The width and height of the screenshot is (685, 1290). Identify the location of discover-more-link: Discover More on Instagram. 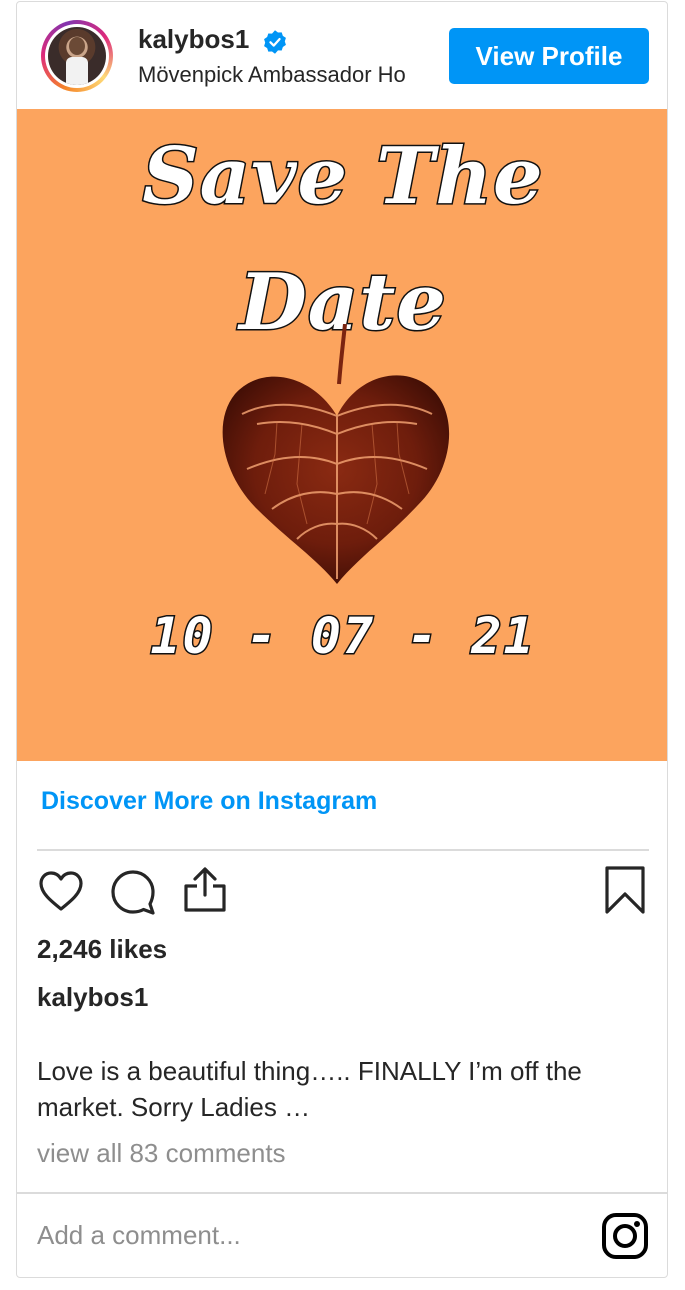
(209, 801).